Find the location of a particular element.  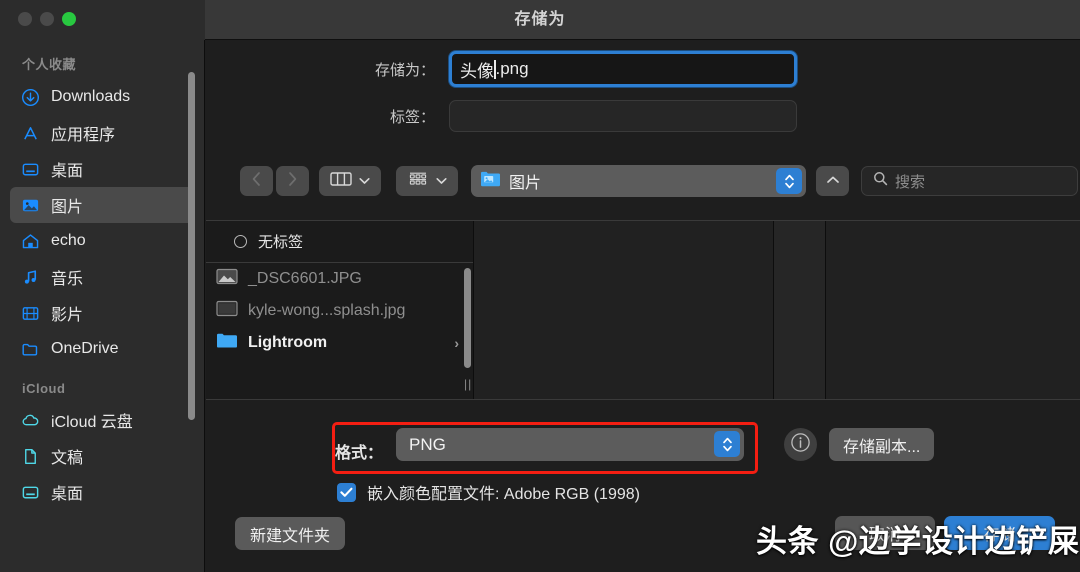

back-button is located at coordinates (256, 181).